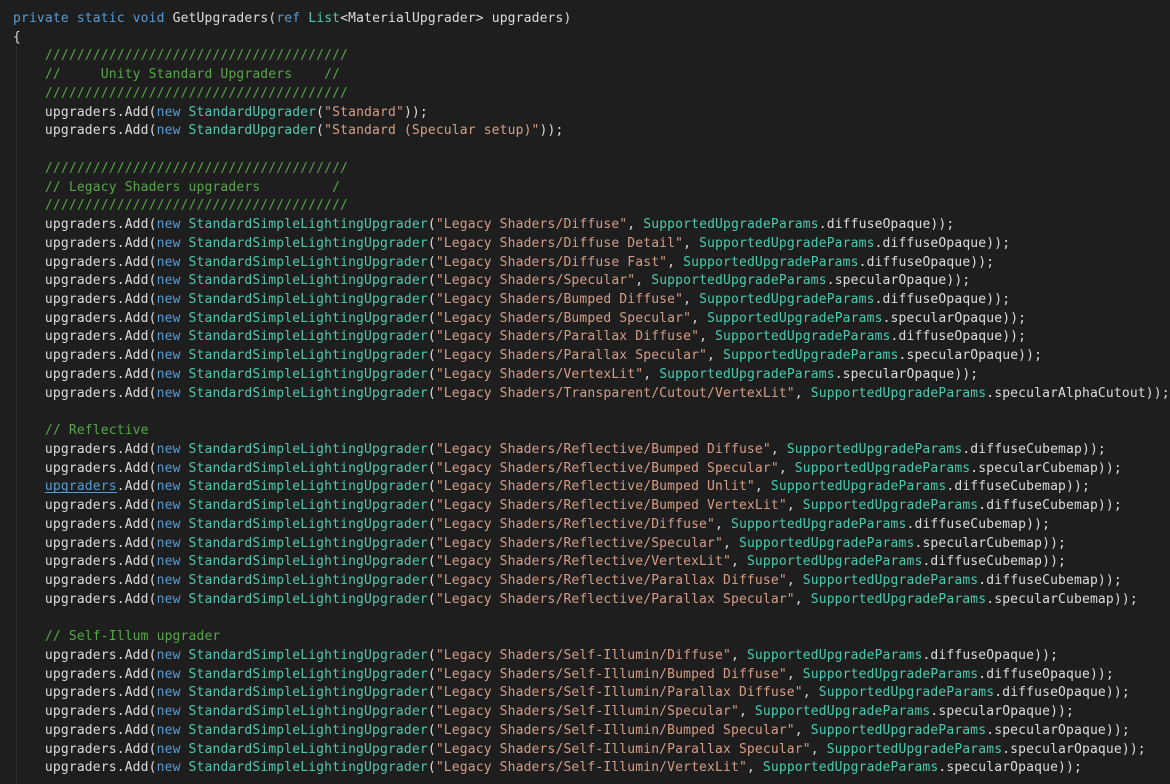 Image resolution: width=1170 pixels, height=784 pixels. Describe the element at coordinates (591, 431) in the screenshot. I see `code-line: // Reflective` at that location.